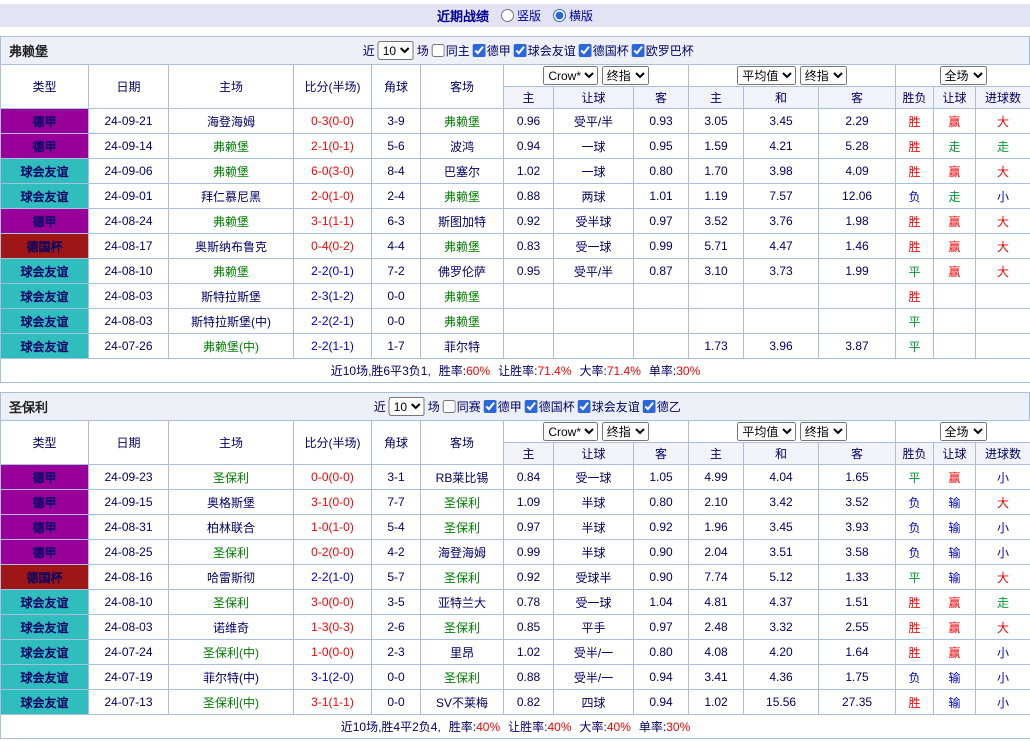 This screenshot has width=1030, height=741. What do you see at coordinates (231, 296) in the screenshot?
I see `home-team: 斯特拉斯堡` at bounding box center [231, 296].